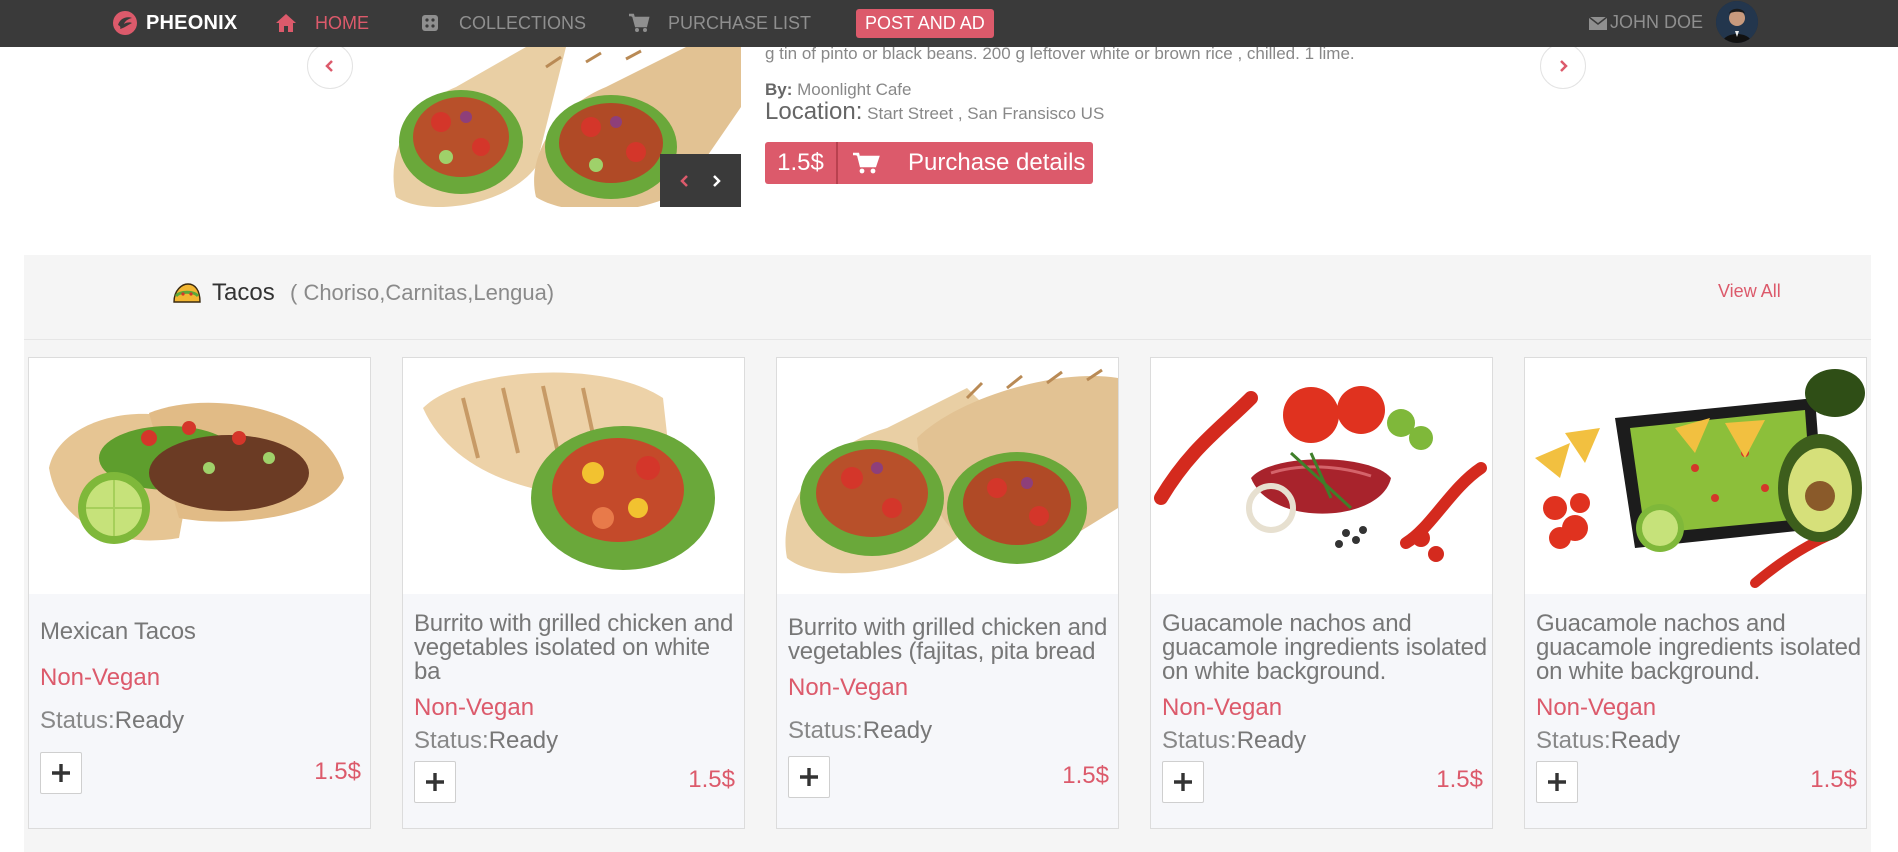  What do you see at coordinates (1598, 22) in the screenshot?
I see `envelope-icon` at bounding box center [1598, 22].